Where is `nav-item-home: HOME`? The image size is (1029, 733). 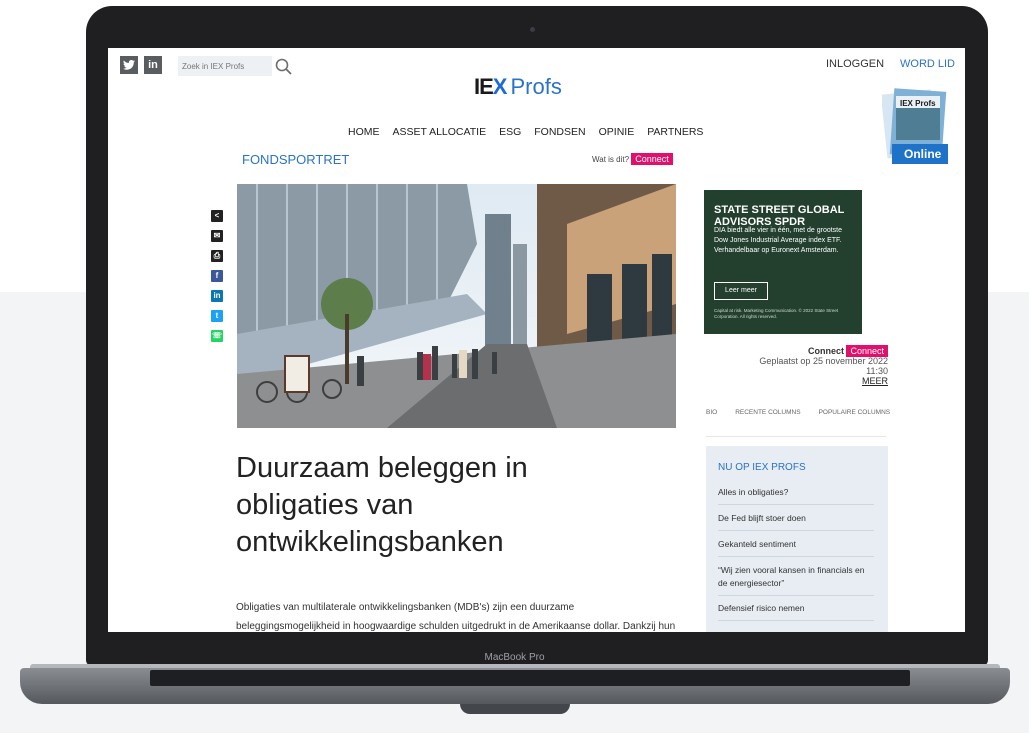
nav-item-home: HOME is located at coordinates (364, 132).